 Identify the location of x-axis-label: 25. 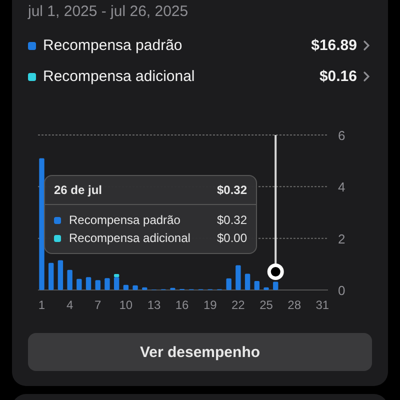
(266, 305).